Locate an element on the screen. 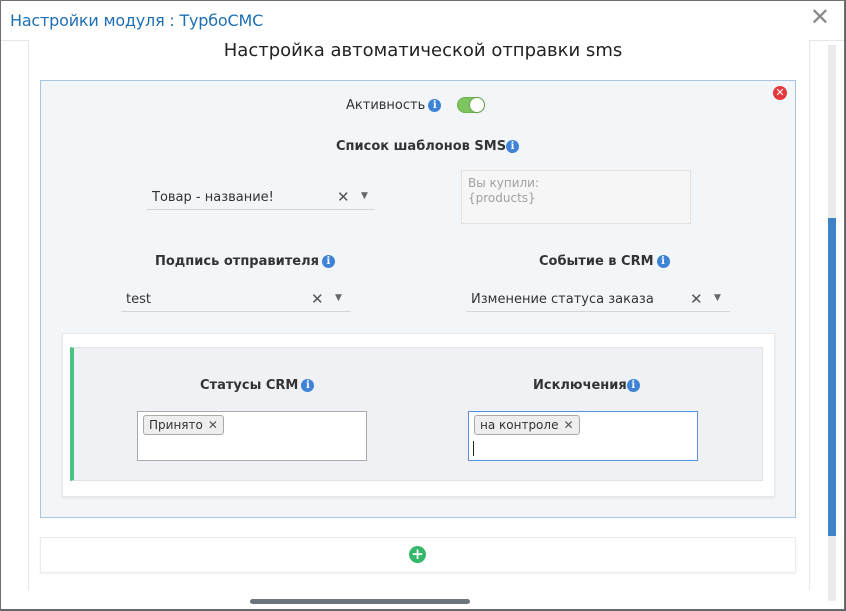 The image size is (846, 611). section-title: Настройка автоматической отправки sms is located at coordinates (423, 50).